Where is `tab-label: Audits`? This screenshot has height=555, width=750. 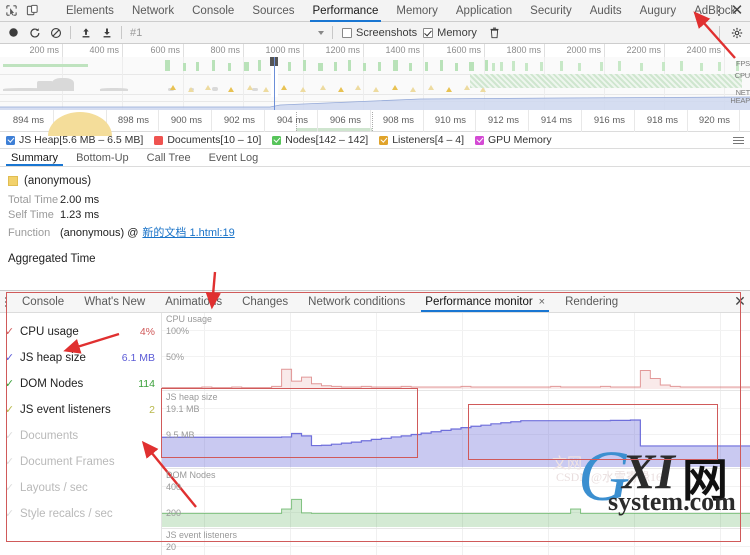 tab-label: Audits is located at coordinates (605, 11).